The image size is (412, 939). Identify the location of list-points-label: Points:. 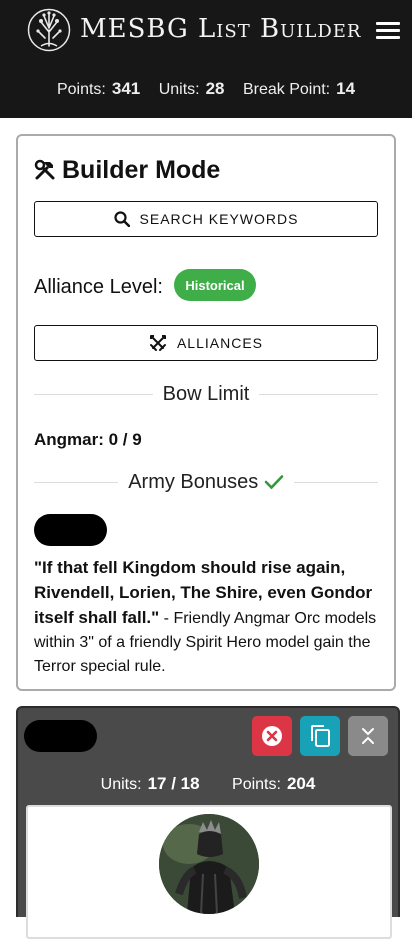
(256, 784).